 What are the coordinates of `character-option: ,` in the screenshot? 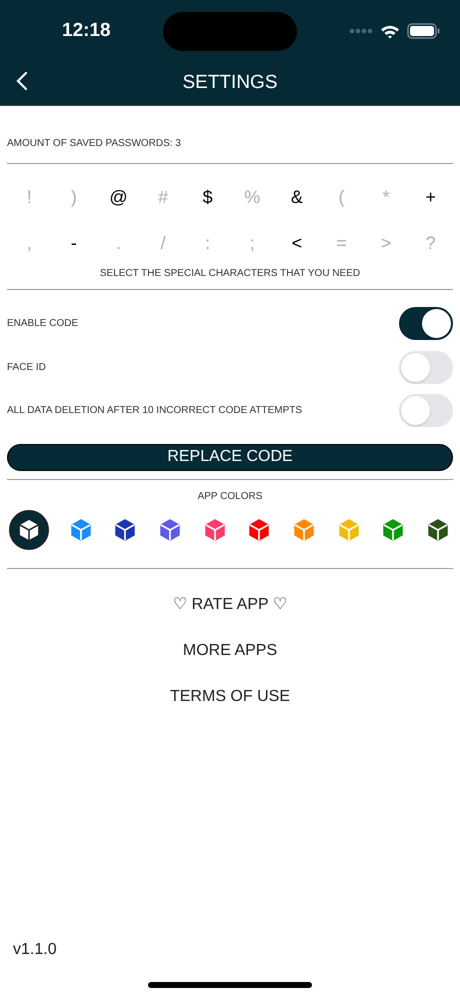 It's located at (29, 243).